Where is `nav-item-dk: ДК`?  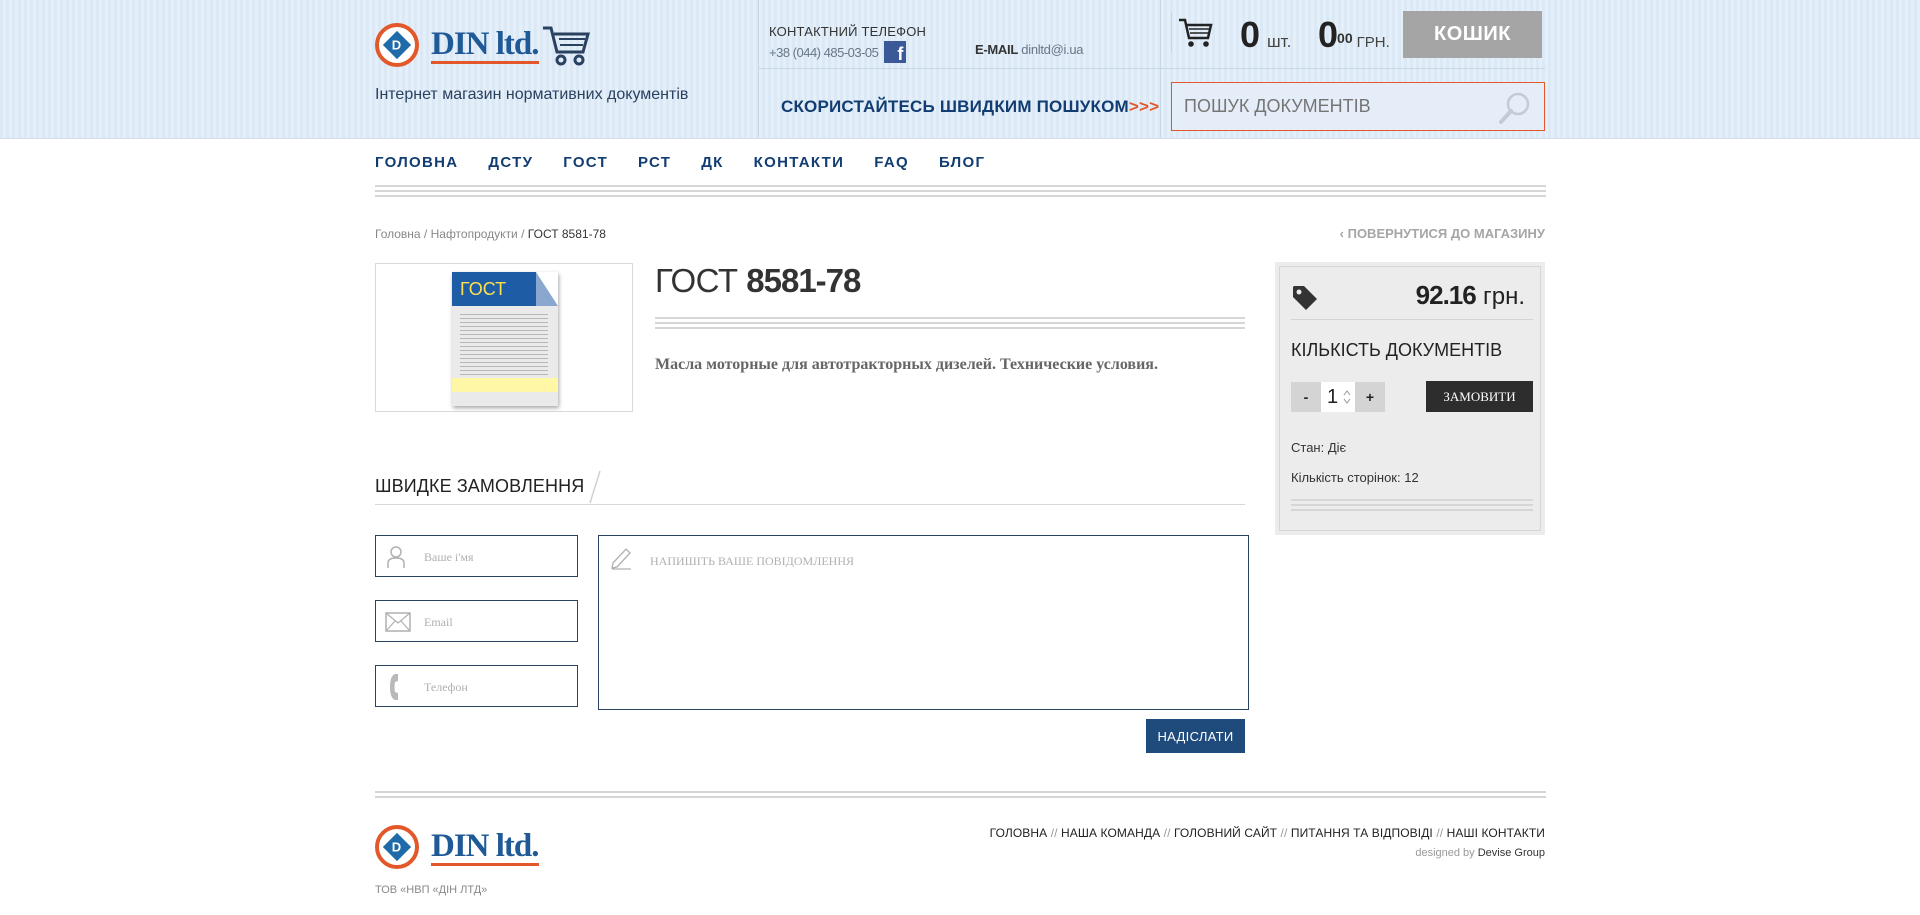 nav-item-dk: ДК is located at coordinates (712, 162).